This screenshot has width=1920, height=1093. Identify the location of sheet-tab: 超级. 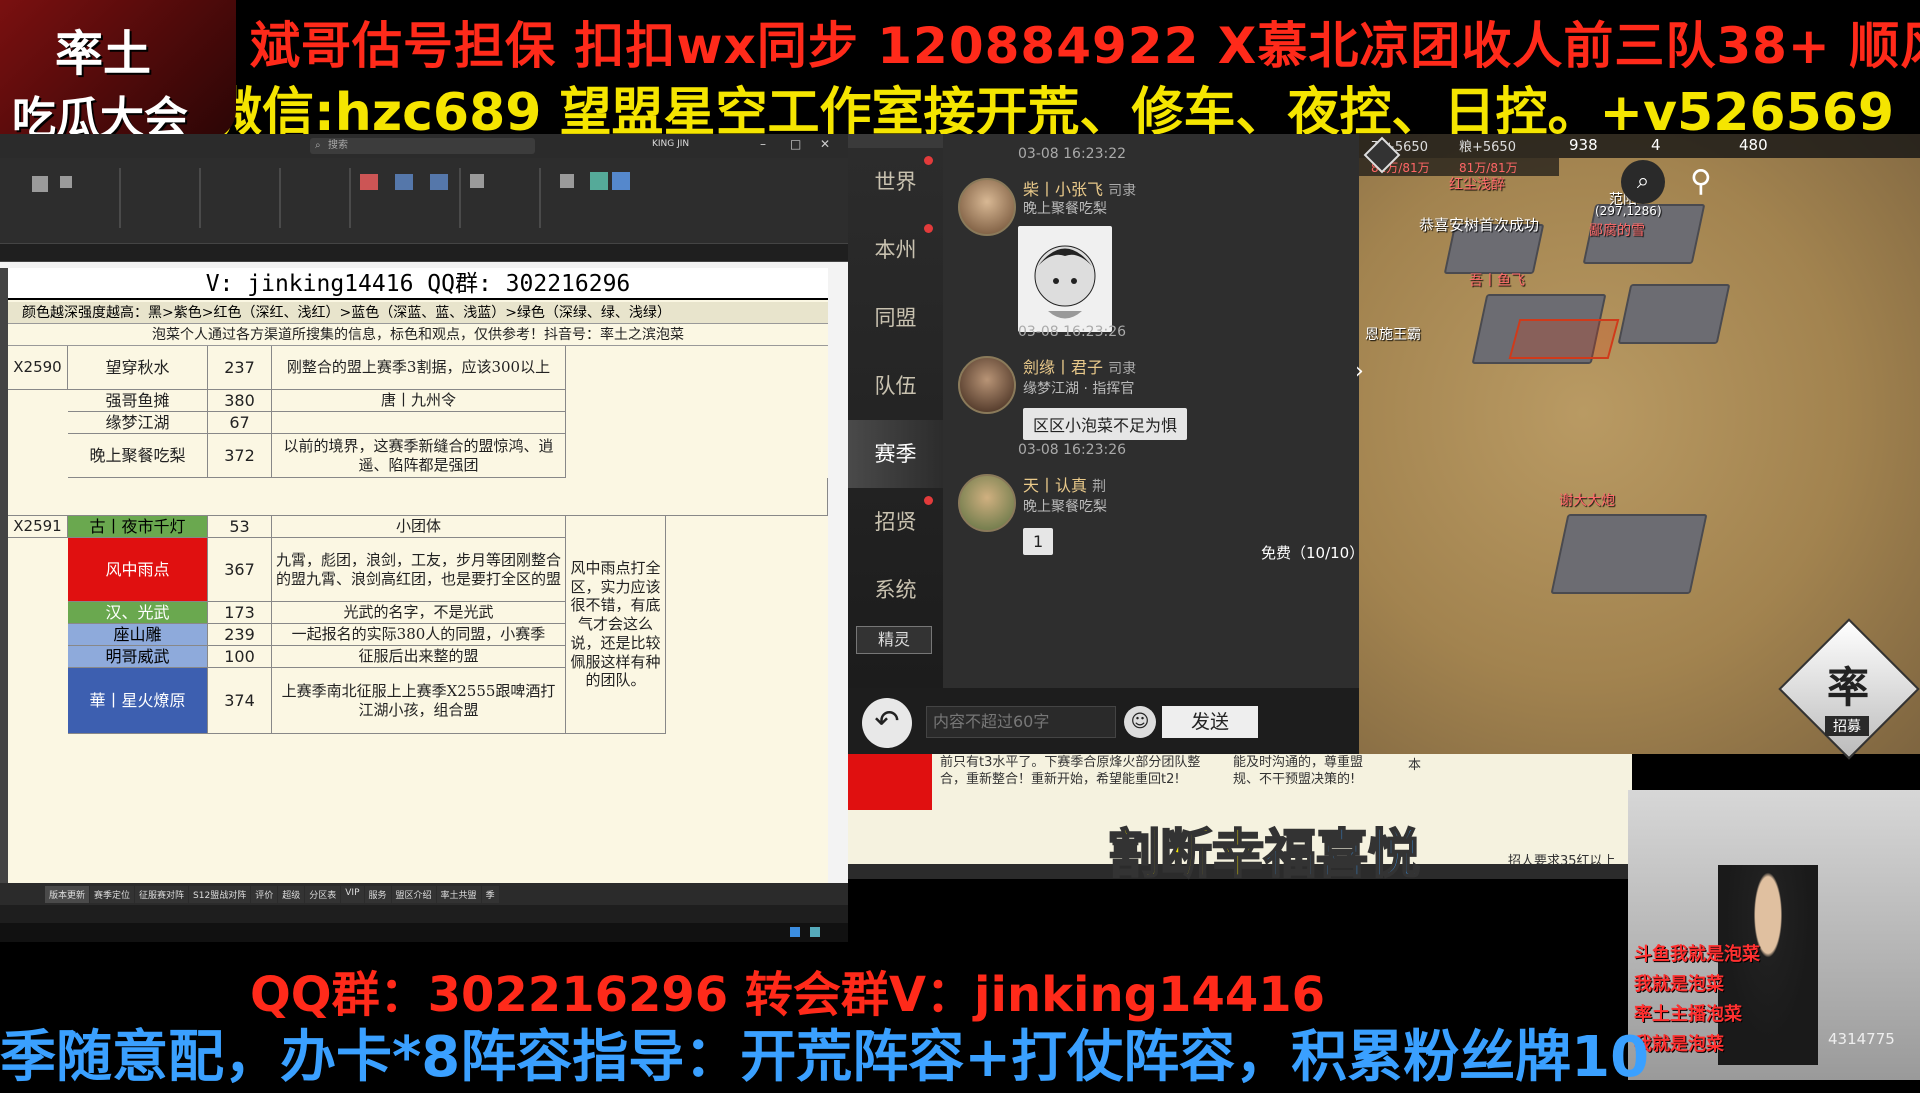
(291, 894).